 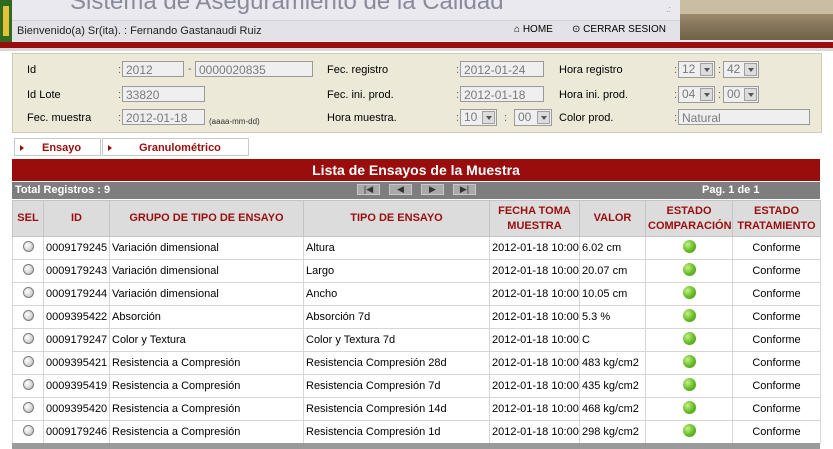 I want to click on hora-ini-prod-minute-select: 00, so click(x=741, y=94).